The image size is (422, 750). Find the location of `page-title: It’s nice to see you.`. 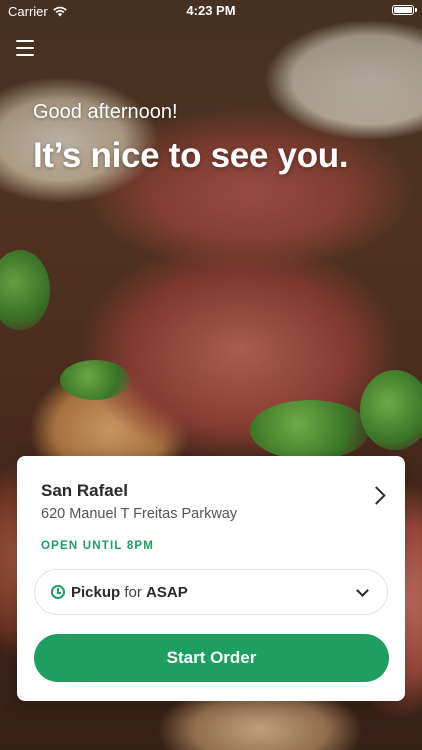

page-title: It’s nice to see you. is located at coordinates (191, 155).